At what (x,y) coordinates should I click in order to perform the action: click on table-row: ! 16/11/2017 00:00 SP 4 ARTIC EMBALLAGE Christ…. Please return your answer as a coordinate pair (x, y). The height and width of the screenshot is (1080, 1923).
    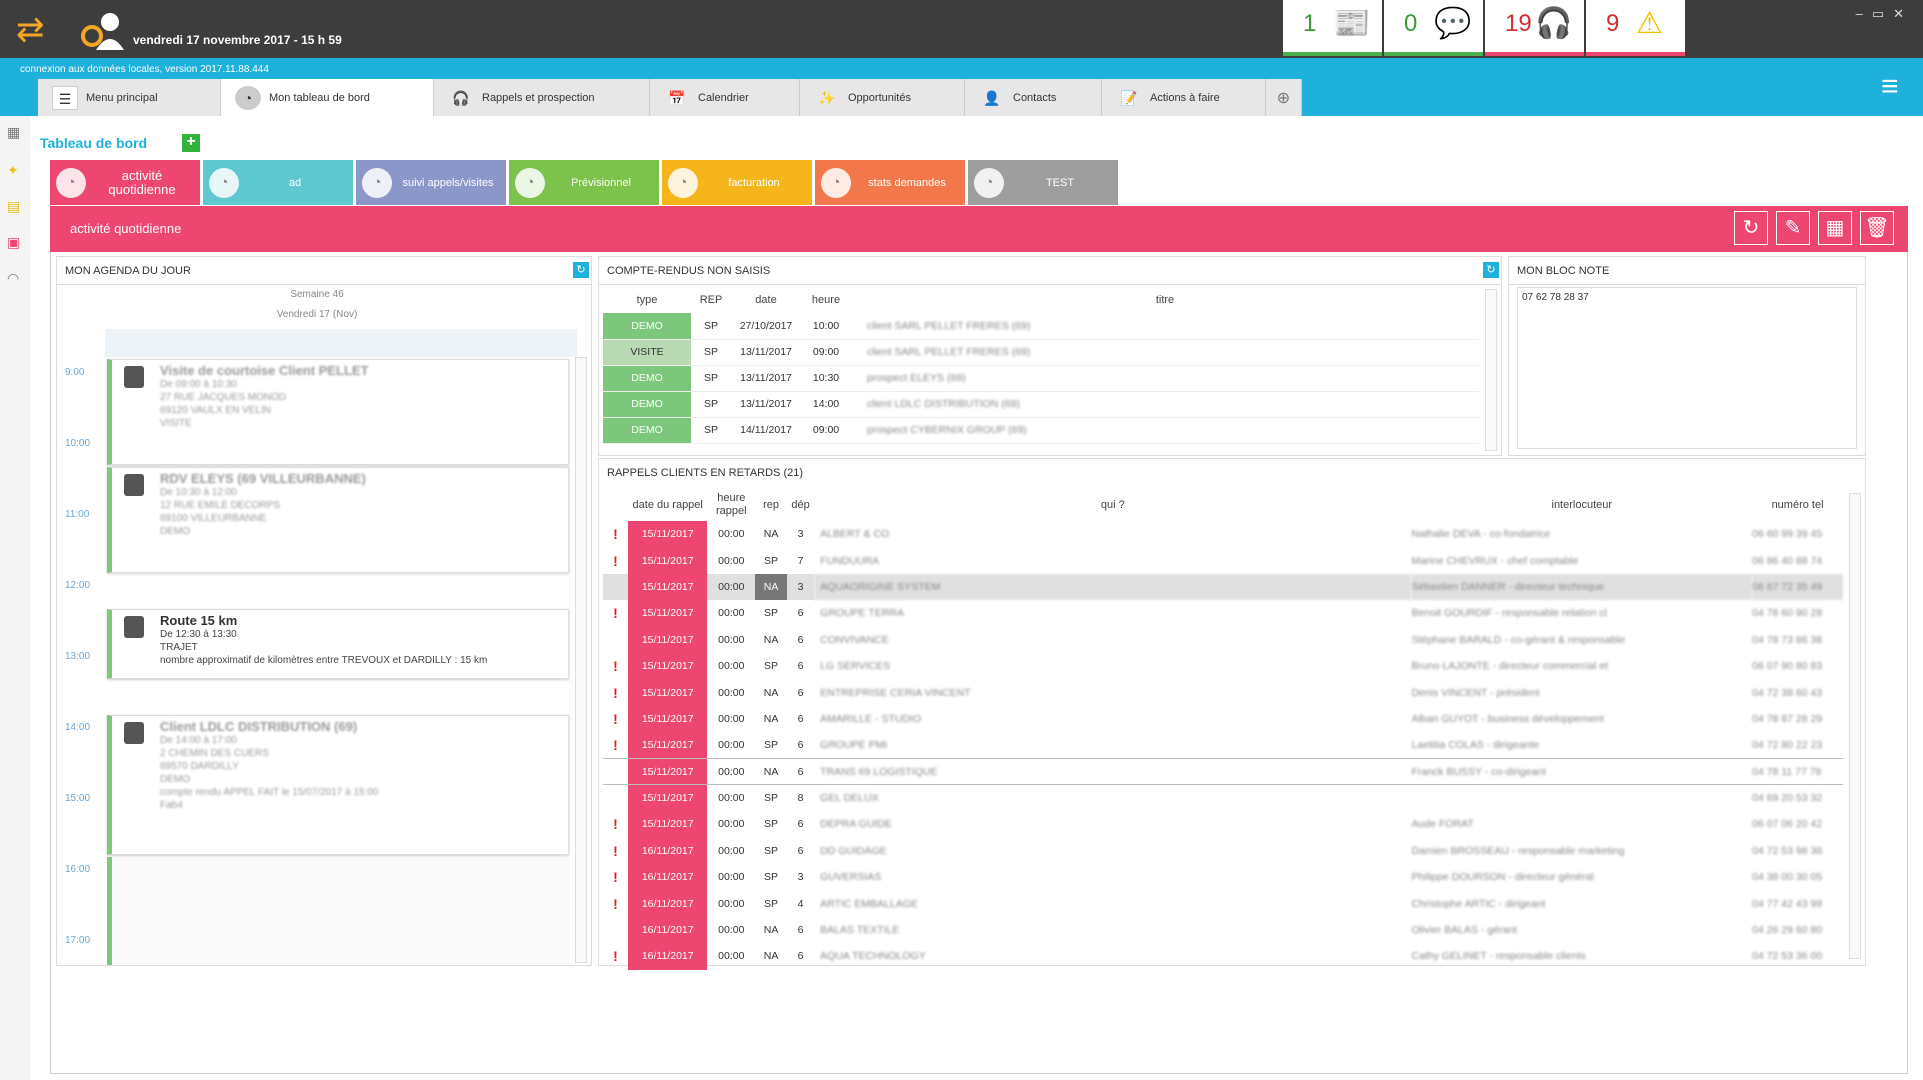
    Looking at the image, I should click on (1223, 903).